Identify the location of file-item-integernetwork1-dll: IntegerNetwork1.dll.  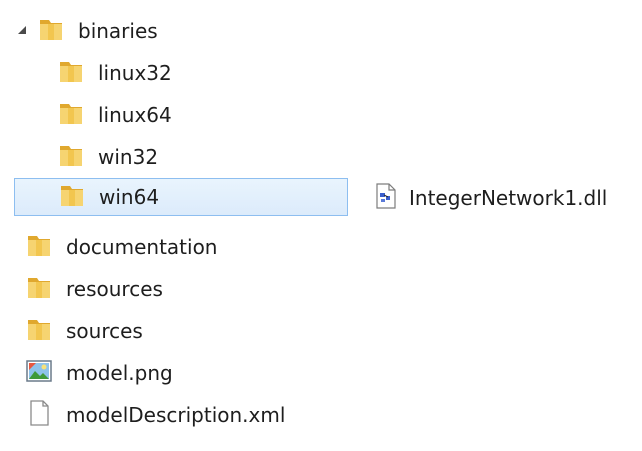
(490, 198).